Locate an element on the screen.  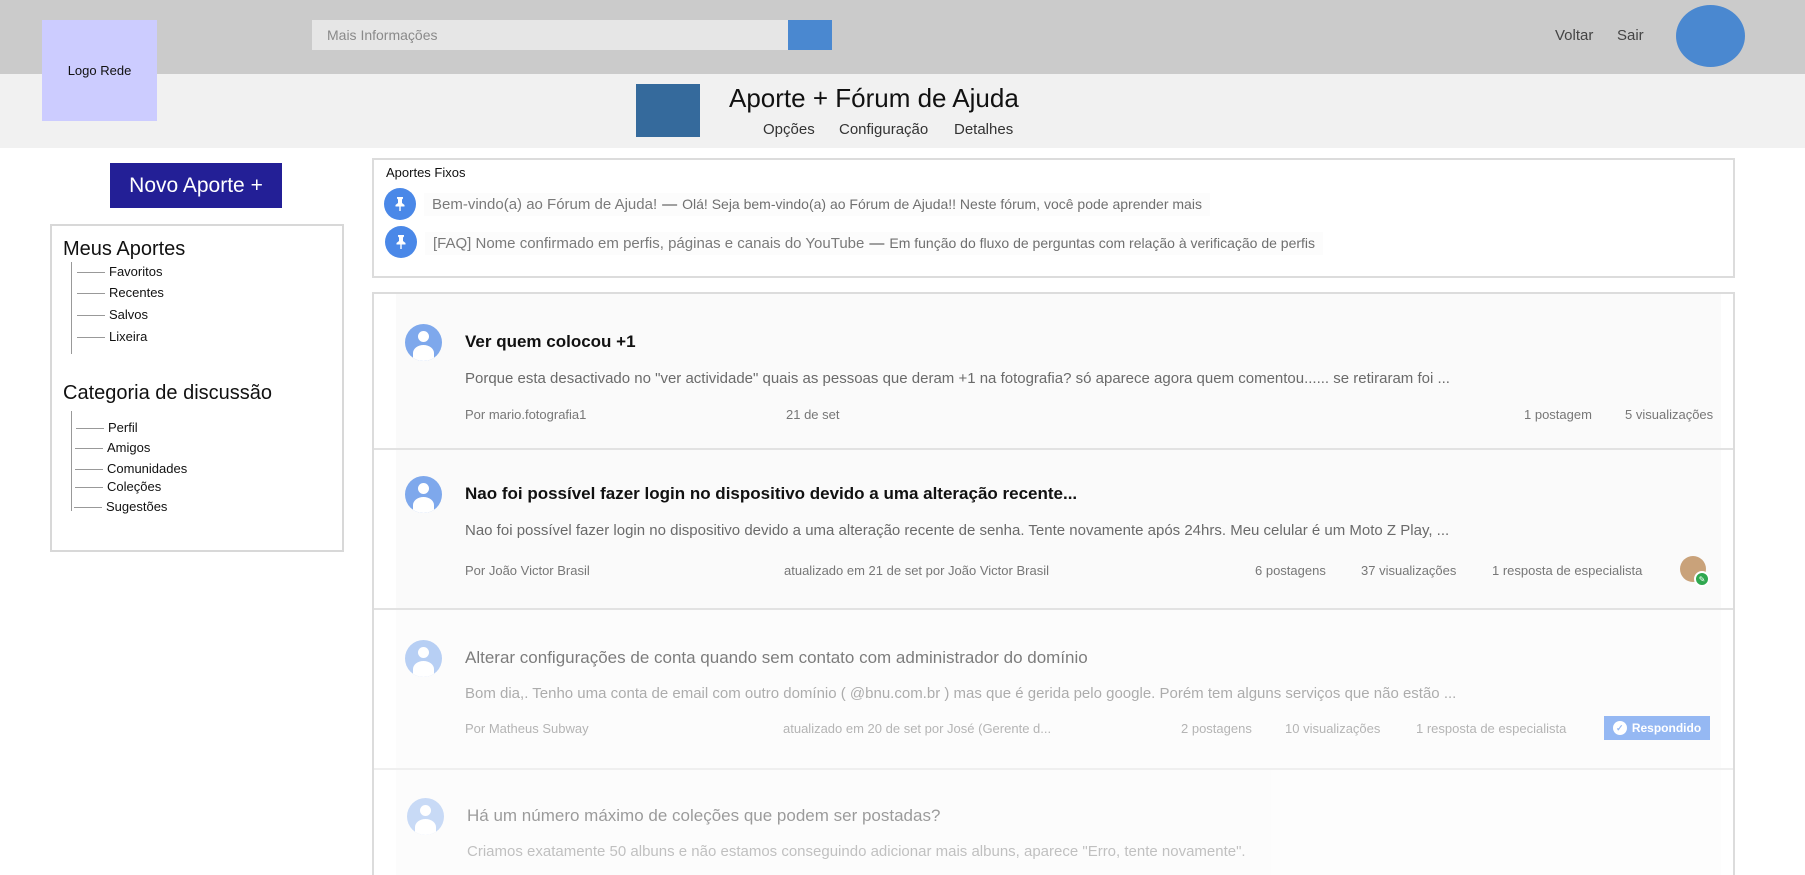
sidebar-item-trash: Lixeira is located at coordinates (111, 336).